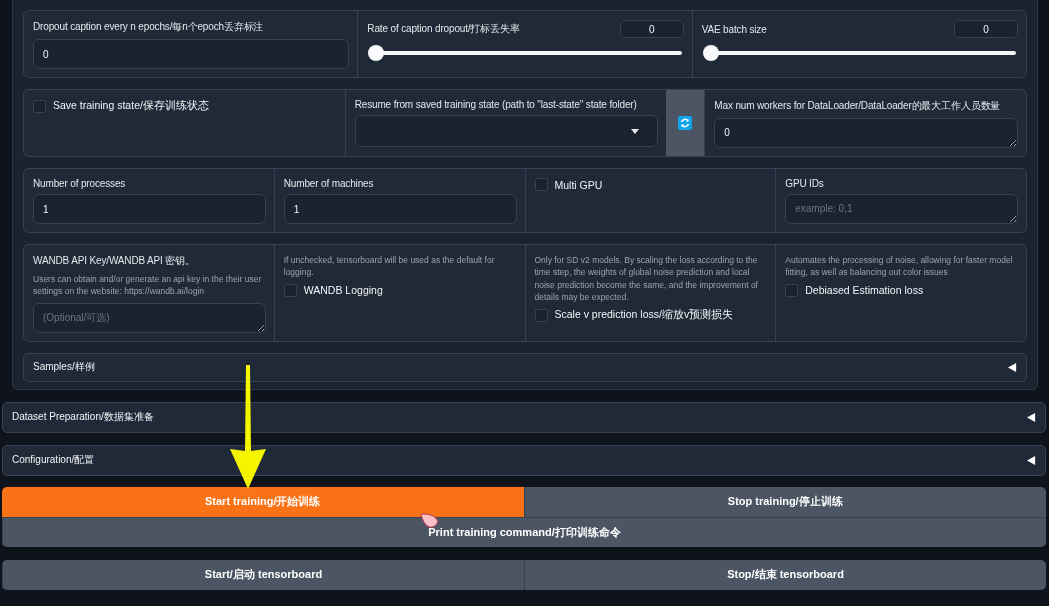  Describe the element at coordinates (524, 531) in the screenshot. I see `action-button: Print training command/打印训练命令` at that location.